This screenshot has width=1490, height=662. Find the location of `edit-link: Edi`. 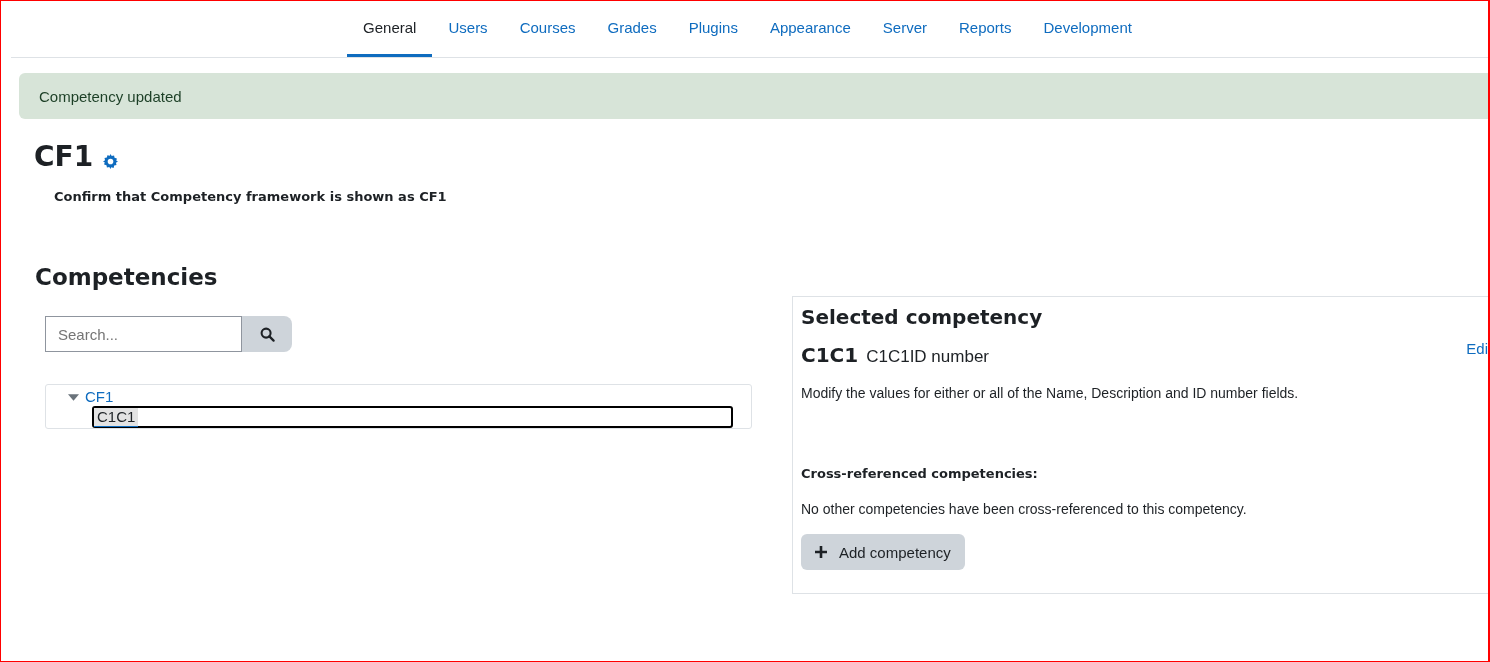

edit-link: Edi is located at coordinates (1477, 348).